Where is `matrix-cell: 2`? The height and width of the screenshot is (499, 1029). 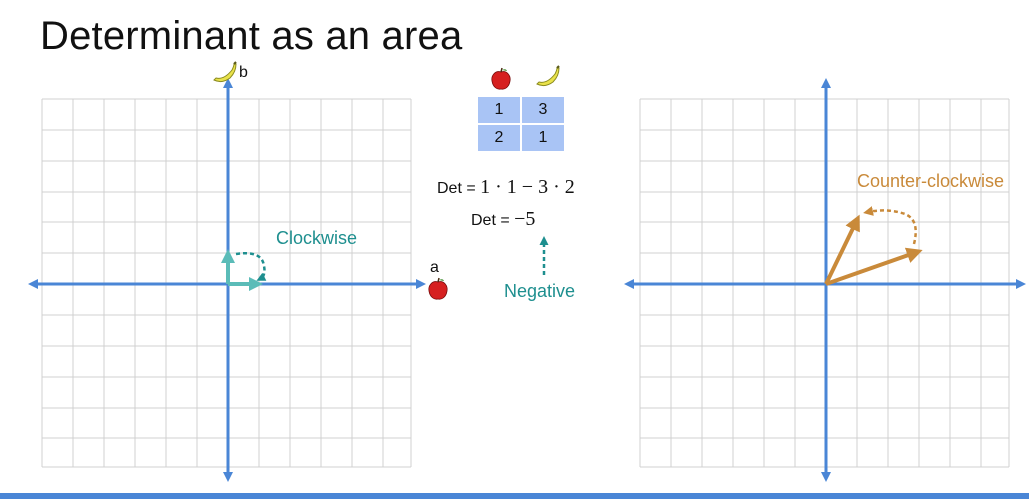 matrix-cell: 2 is located at coordinates (499, 138).